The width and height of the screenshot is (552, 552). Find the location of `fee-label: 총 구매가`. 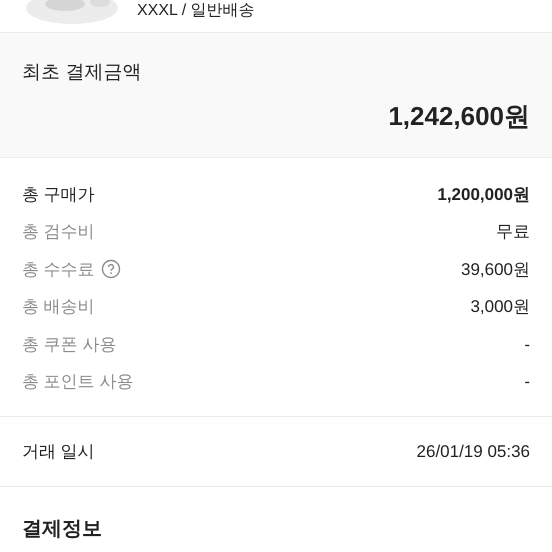

fee-label: 총 구매가 is located at coordinates (58, 195).